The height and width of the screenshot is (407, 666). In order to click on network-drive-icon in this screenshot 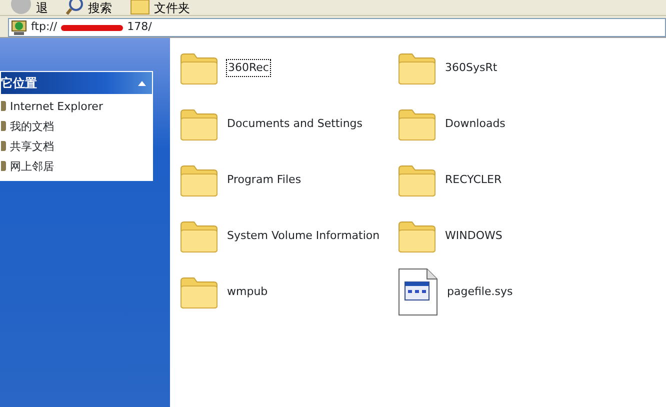, I will do `click(19, 28)`.